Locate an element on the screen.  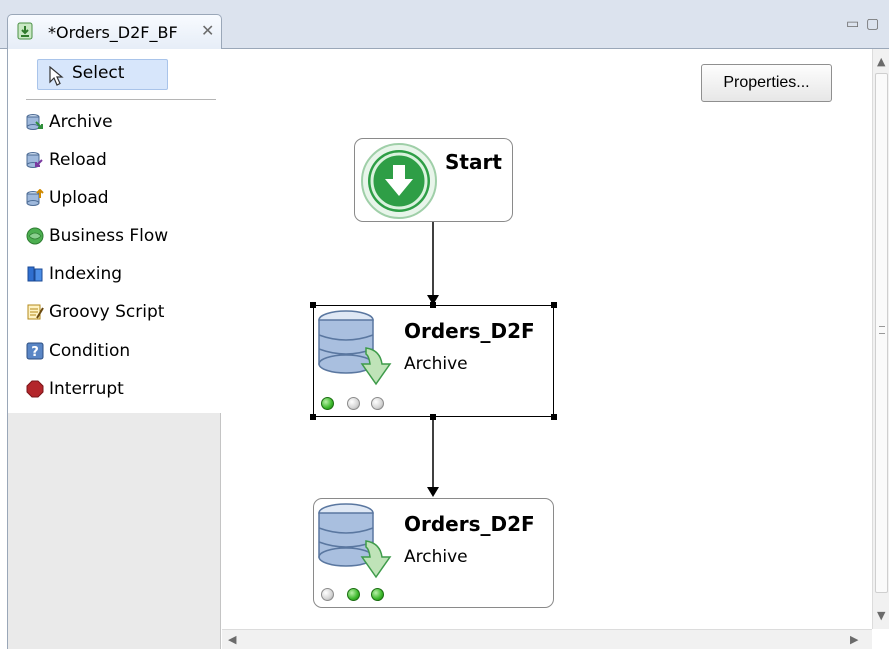
flow-node-archive-selected: Orders_D2F Archive is located at coordinates (433, 361).